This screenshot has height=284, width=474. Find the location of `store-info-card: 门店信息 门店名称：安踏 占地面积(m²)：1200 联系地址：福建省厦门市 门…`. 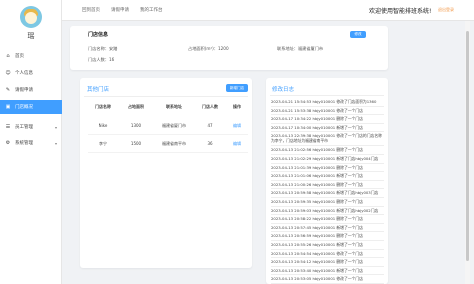

store-info-card: 门店信息 门店名称：安踏 占地面积(m²)：1200 联系地址：福建省厦门市 门… is located at coordinates (229, 48).